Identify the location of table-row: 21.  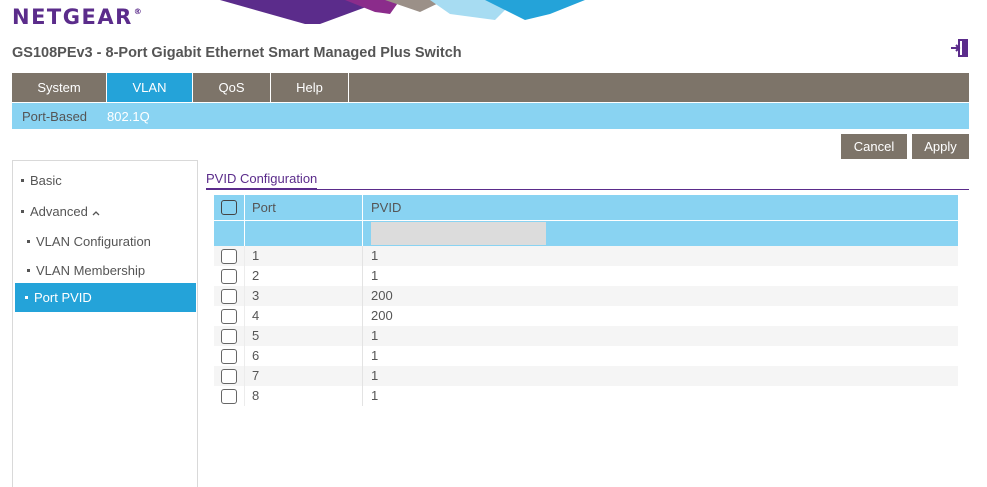
(586, 276).